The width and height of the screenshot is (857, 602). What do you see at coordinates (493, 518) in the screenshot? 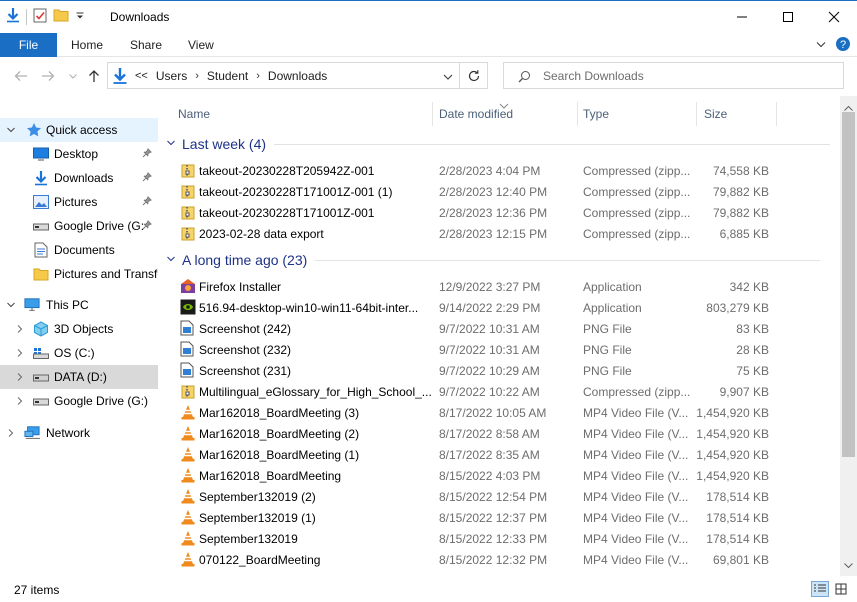
I see `file-date: 8/15/2022 12:37 PM` at bounding box center [493, 518].